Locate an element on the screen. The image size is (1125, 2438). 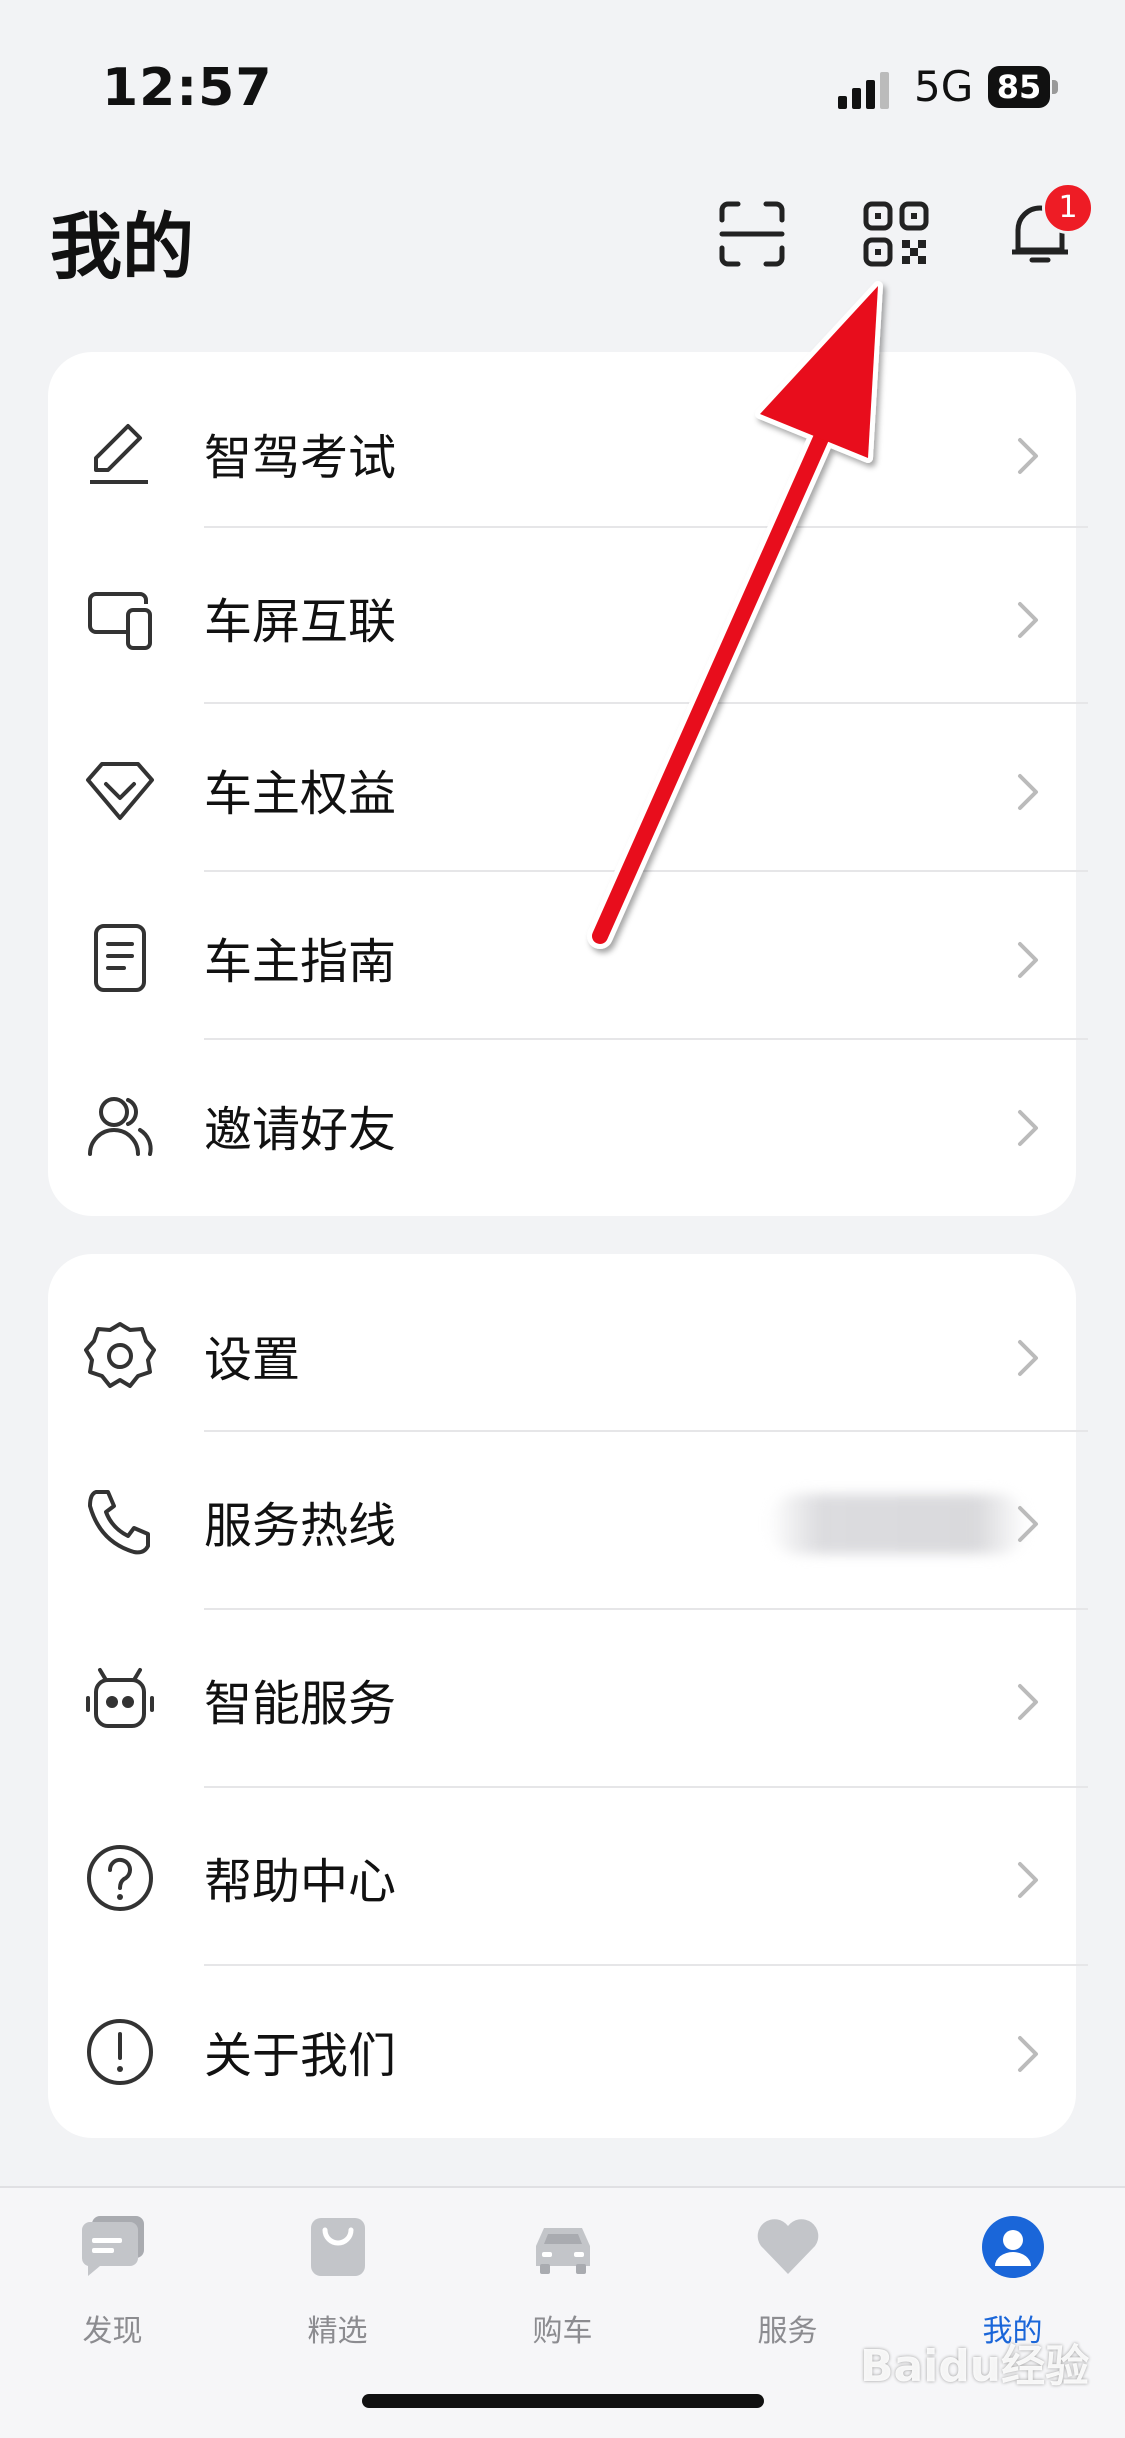
tab-discover: 发现 is located at coordinates (112, 2287).